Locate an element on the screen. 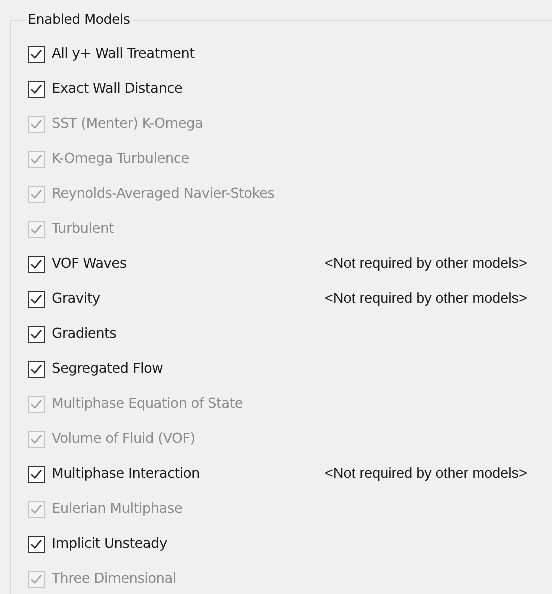  checkbox-label: Gradients is located at coordinates (85, 334).